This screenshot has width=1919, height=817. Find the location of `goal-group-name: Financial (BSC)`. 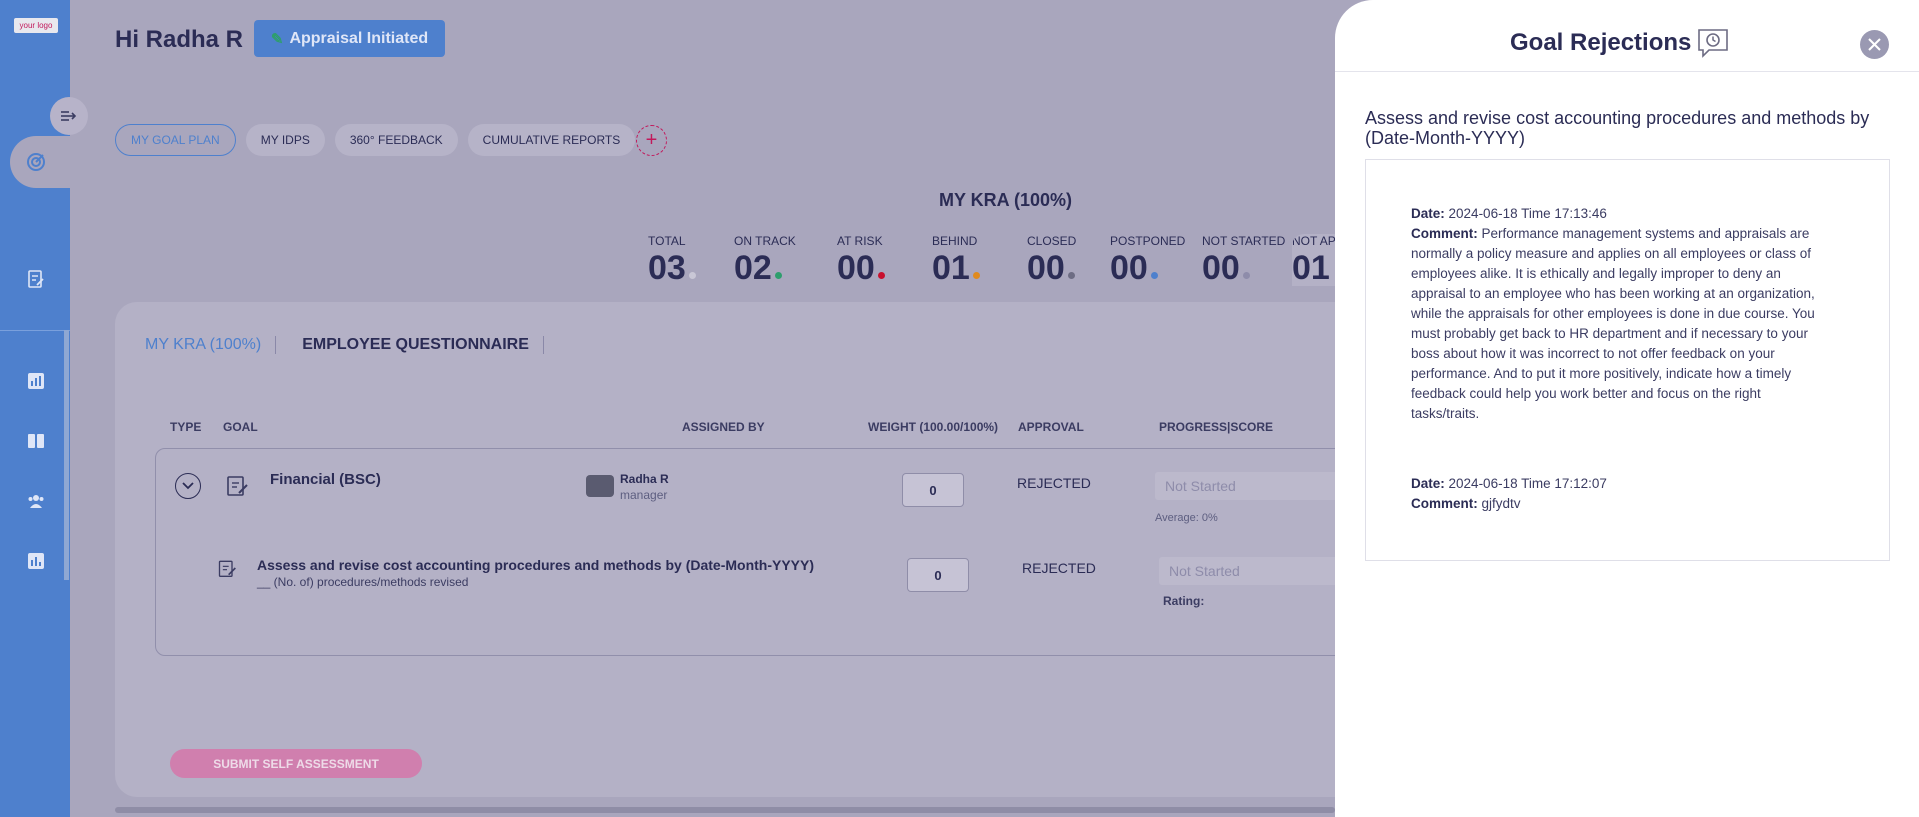

goal-group-name: Financial (BSC) is located at coordinates (325, 479).